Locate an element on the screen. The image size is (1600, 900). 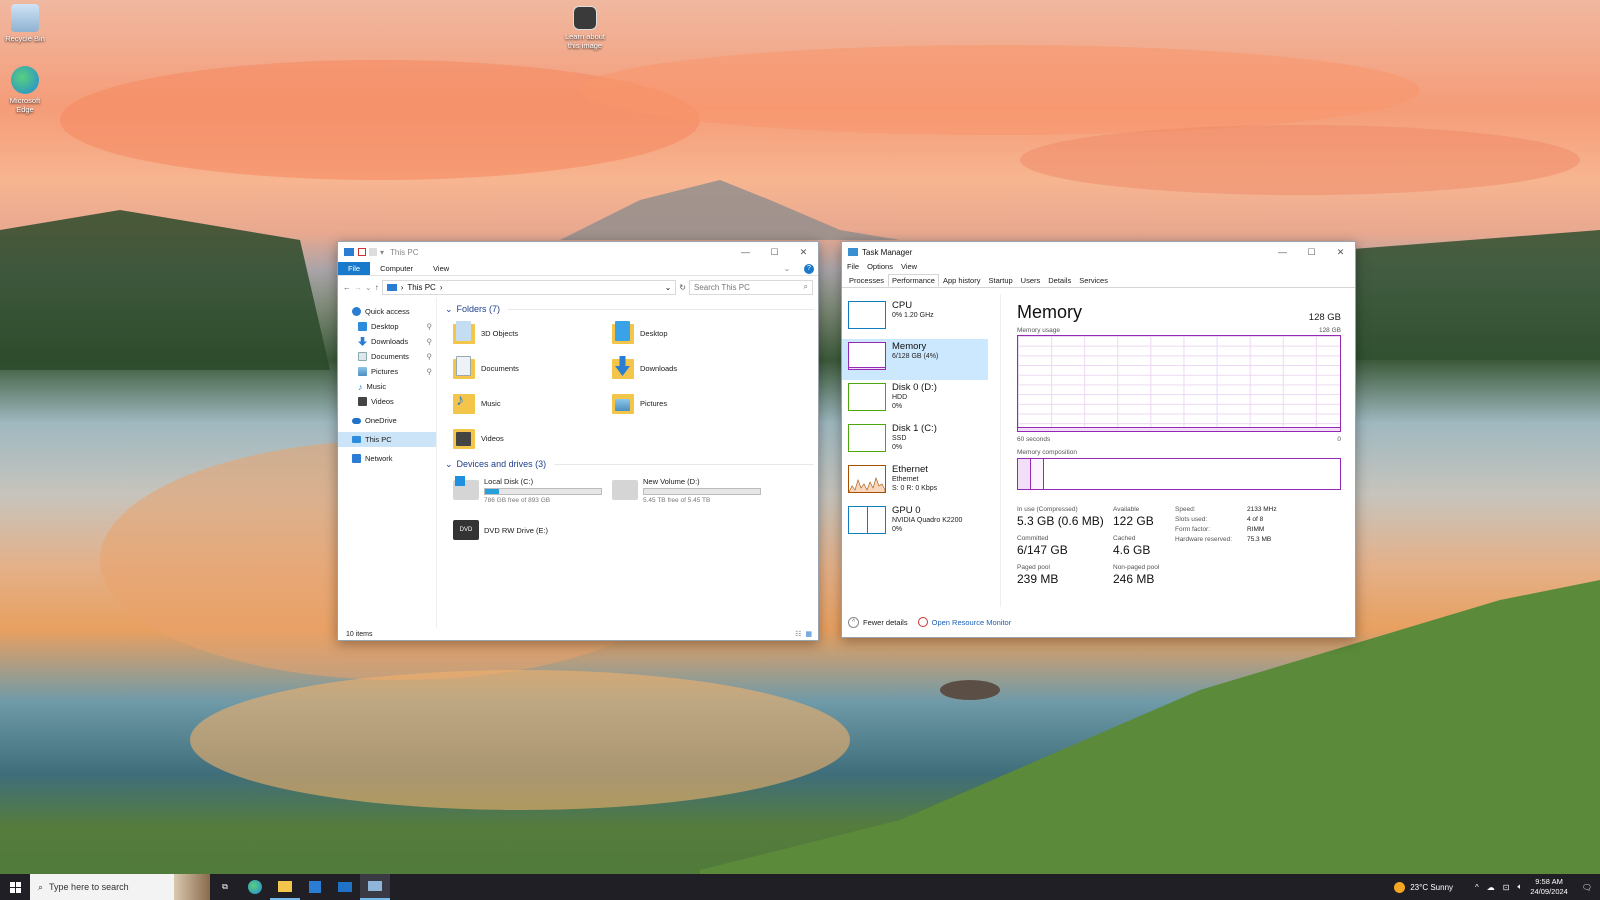
recent-locations-icon: ⌄ is located at coordinates (368, 287).